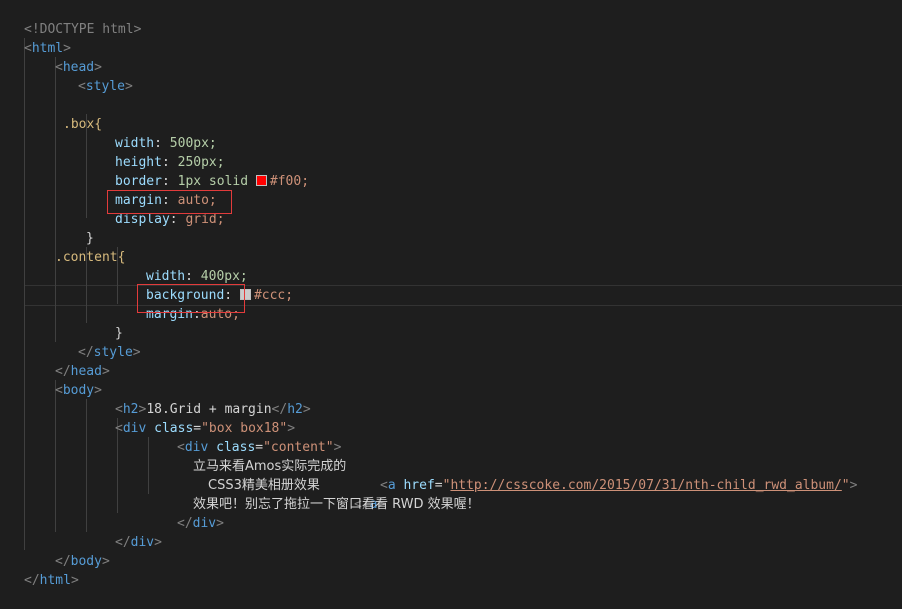 This screenshot has height=609, width=902. I want to click on code-line-7: width: 500px;, so click(451, 133).